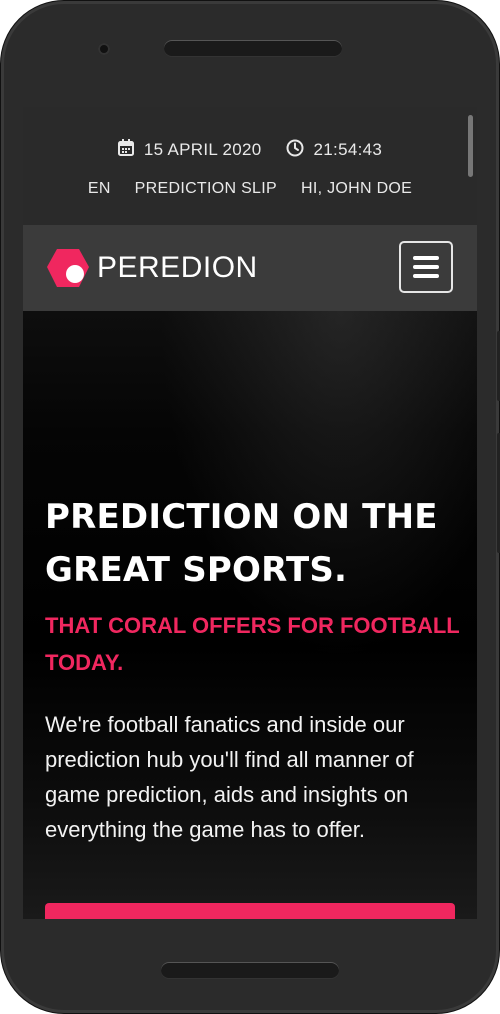 The image size is (500, 1014). I want to click on time-display: 21:54:43, so click(334, 150).